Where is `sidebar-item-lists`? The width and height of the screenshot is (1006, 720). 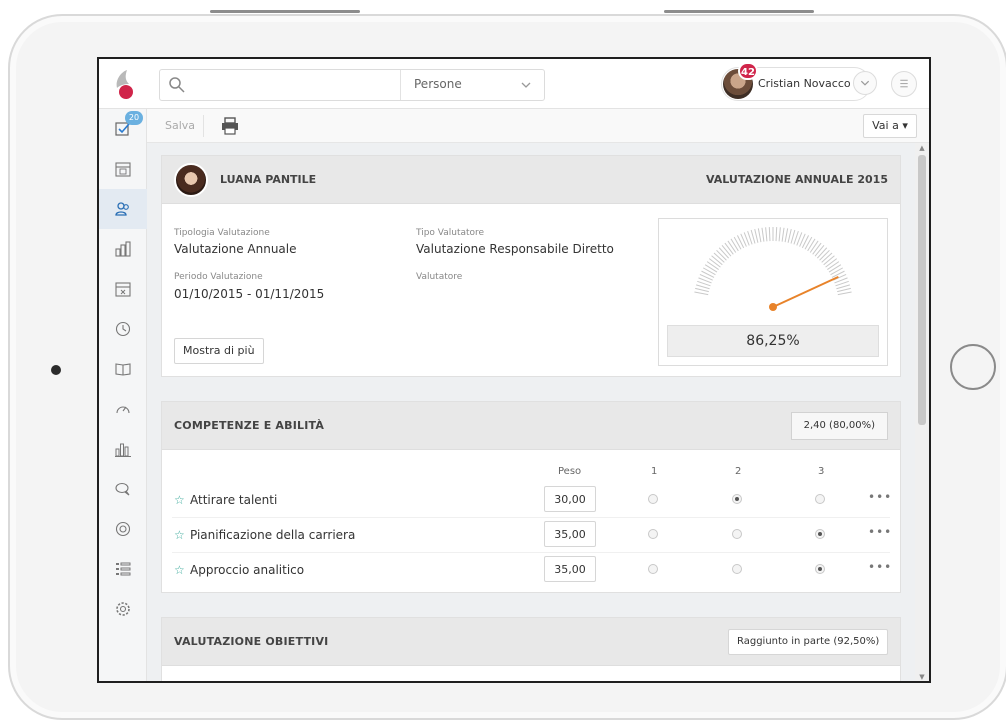 sidebar-item-lists is located at coordinates (123, 569).